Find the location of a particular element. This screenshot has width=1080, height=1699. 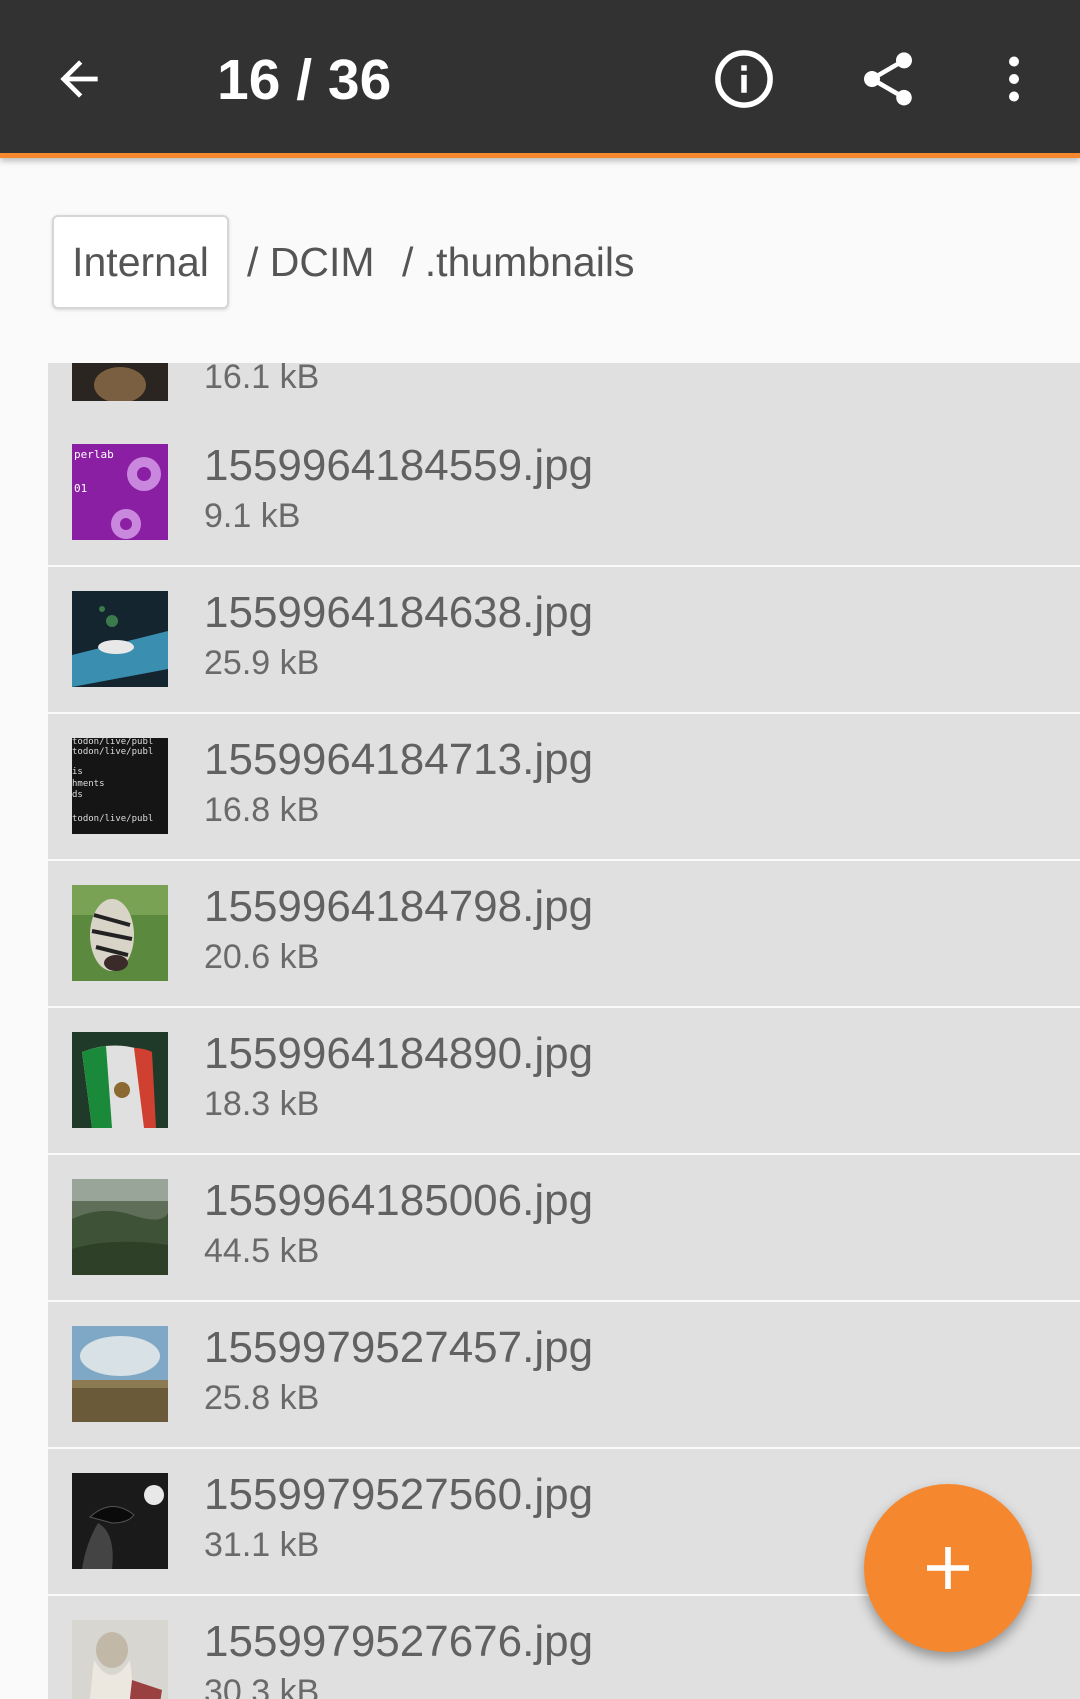

info-button is located at coordinates (744, 79).